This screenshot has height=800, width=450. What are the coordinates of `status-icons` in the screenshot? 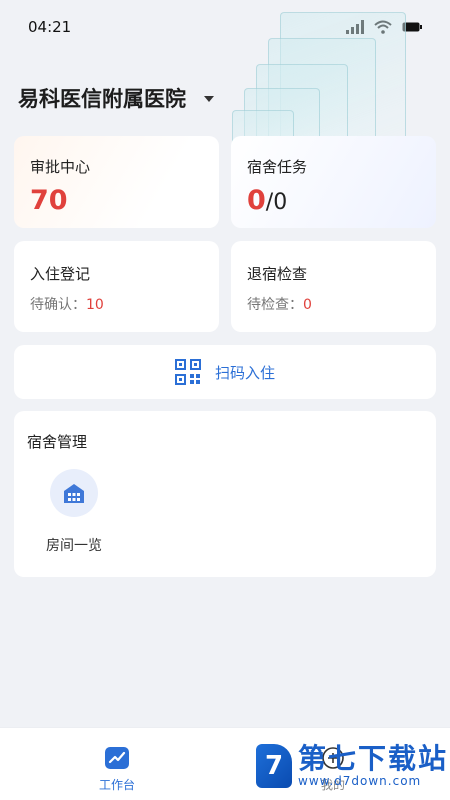 It's located at (384, 27).